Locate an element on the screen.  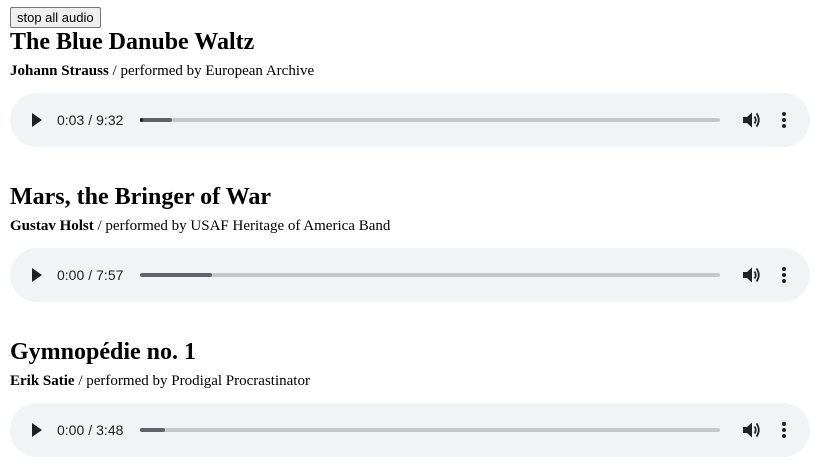
audio-player: 0:00/7:57 is located at coordinates (410, 275).